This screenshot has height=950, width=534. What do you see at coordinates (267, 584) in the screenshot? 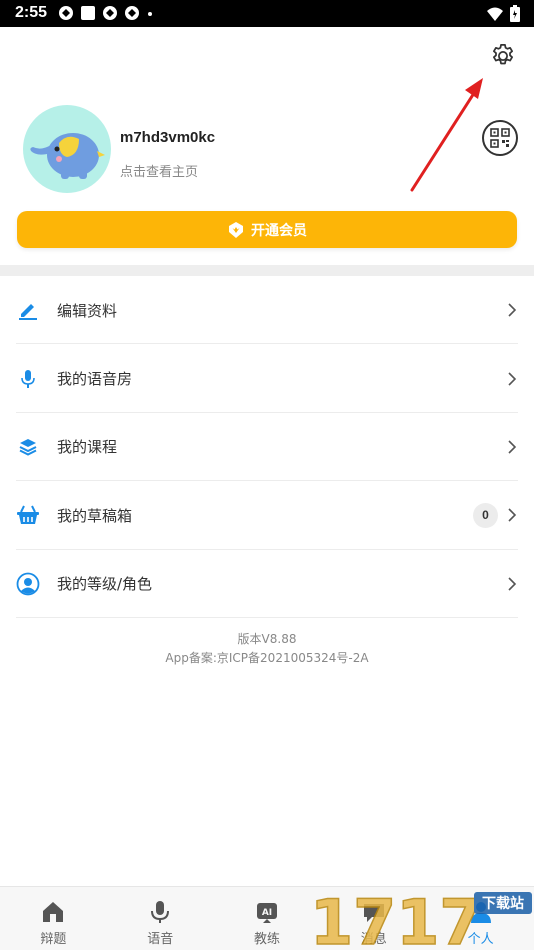
I see `menu-item-level-role: 我的等级/角色` at bounding box center [267, 584].